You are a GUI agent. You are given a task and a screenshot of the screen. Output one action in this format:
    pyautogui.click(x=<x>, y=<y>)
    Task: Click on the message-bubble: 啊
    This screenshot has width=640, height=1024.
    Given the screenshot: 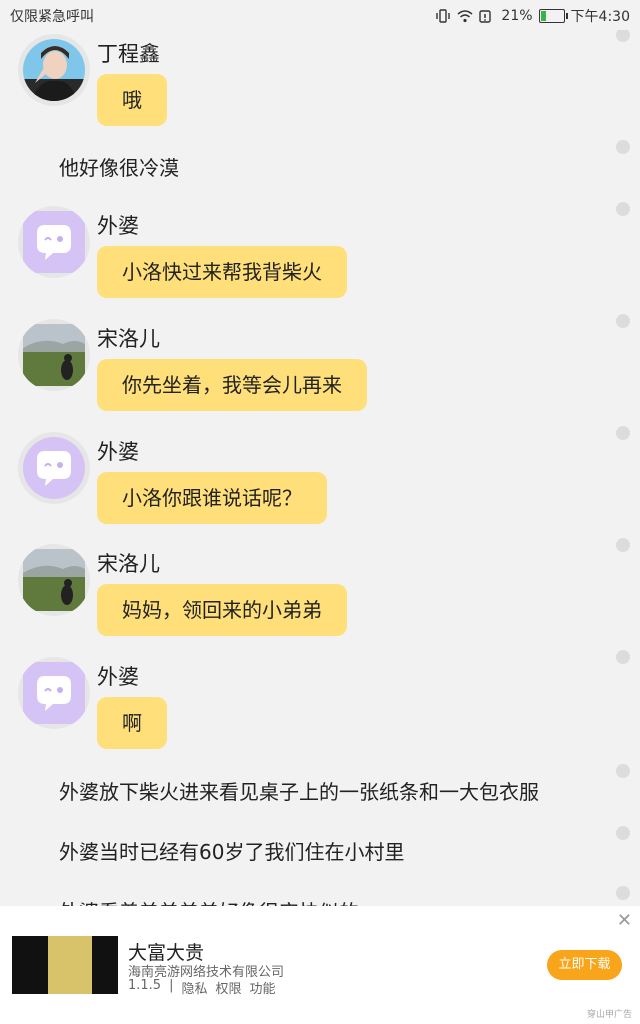 What is the action you would take?
    pyautogui.click(x=132, y=723)
    